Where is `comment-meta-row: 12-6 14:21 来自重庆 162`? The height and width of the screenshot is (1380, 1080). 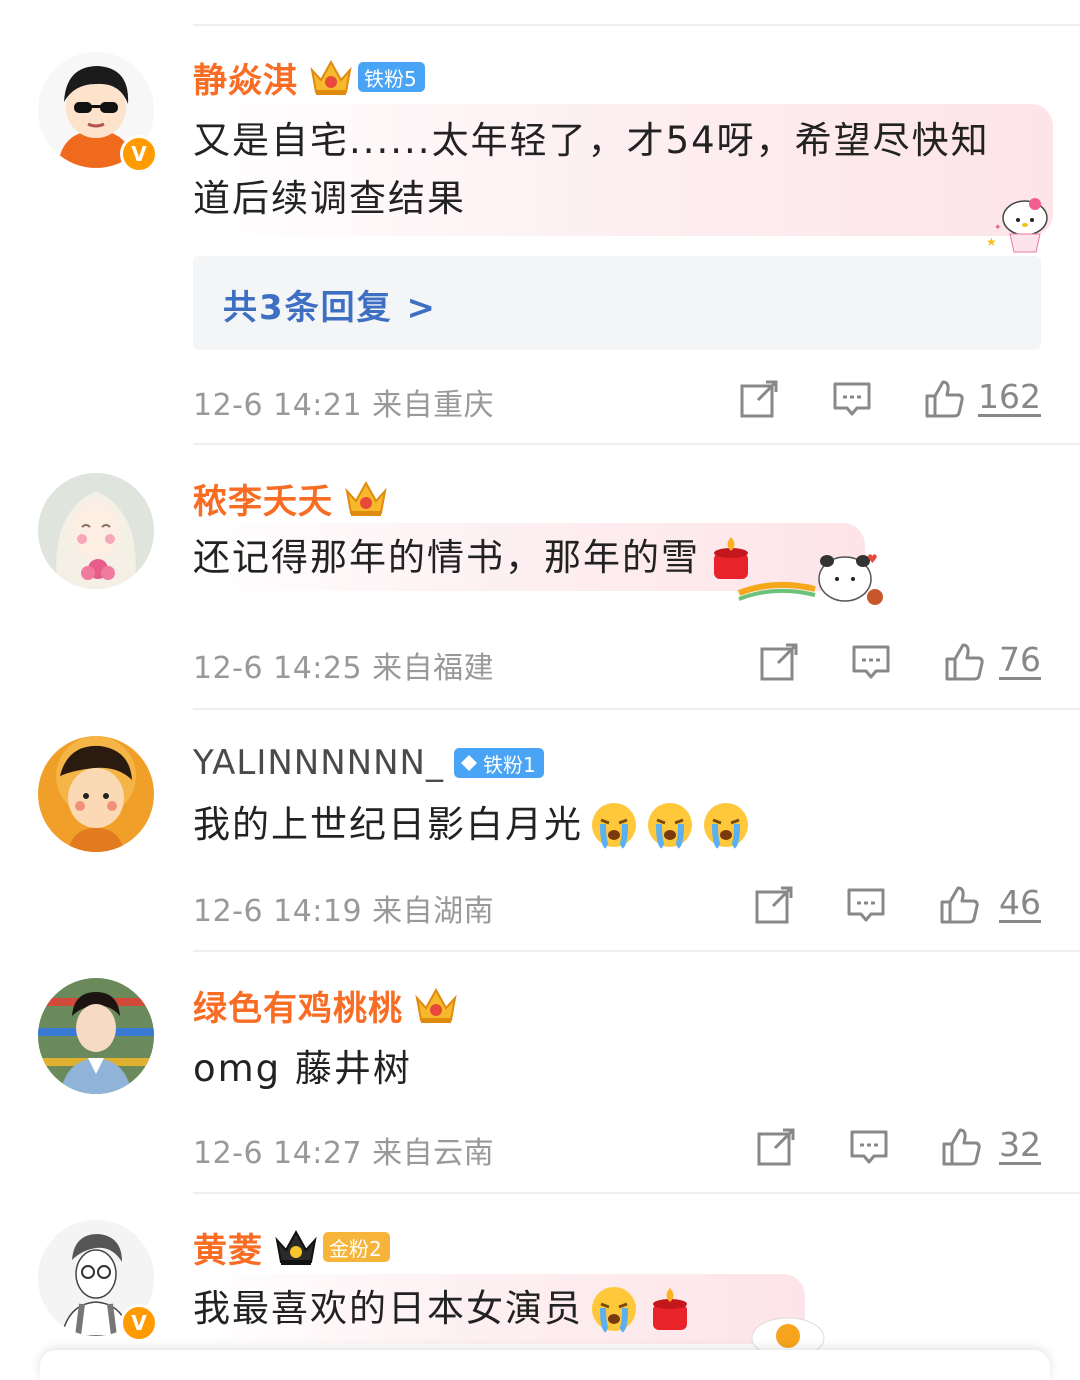 comment-meta-row: 12-6 14:21 来自重庆 162 is located at coordinates (617, 399).